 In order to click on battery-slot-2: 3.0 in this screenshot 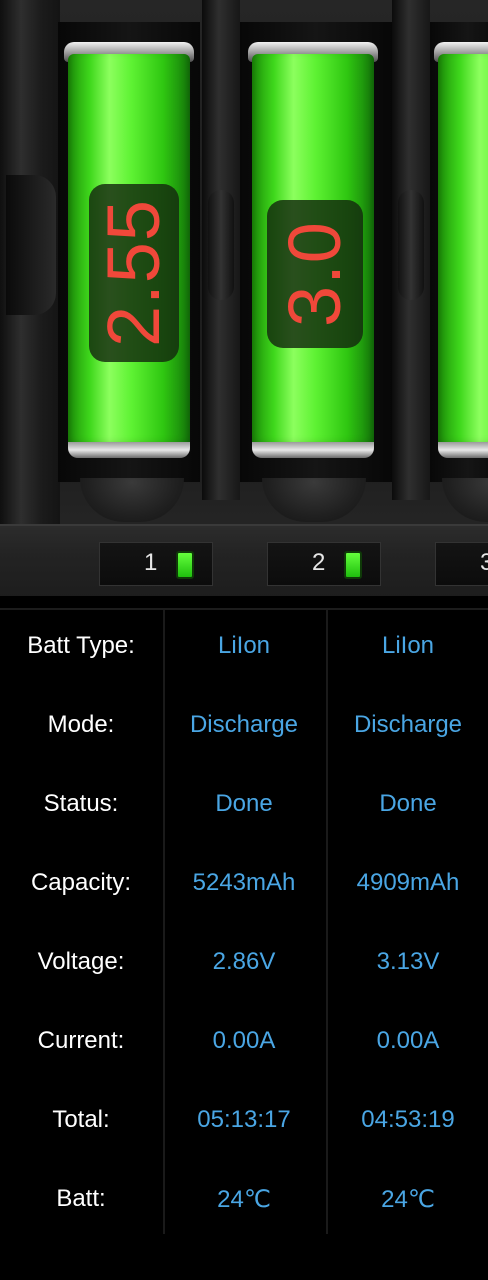, I will do `click(313, 251)`.